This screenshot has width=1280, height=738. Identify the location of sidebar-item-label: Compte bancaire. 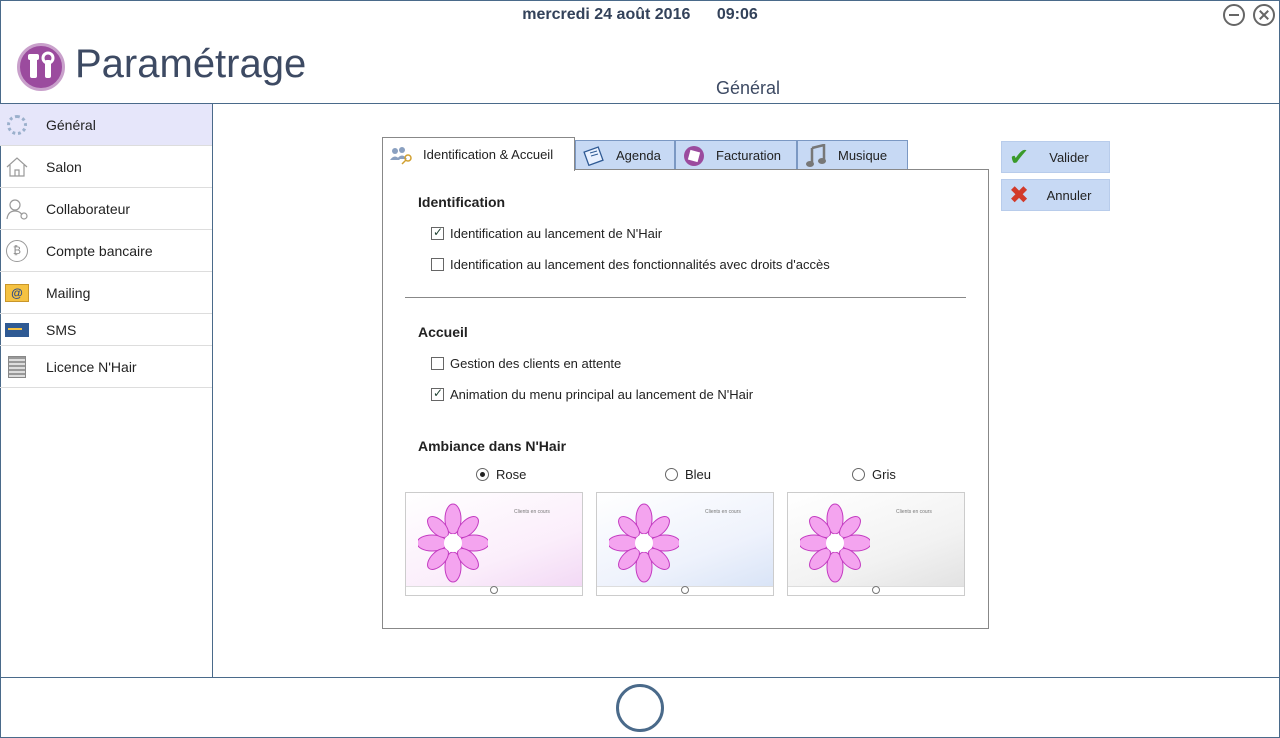
(99, 250).